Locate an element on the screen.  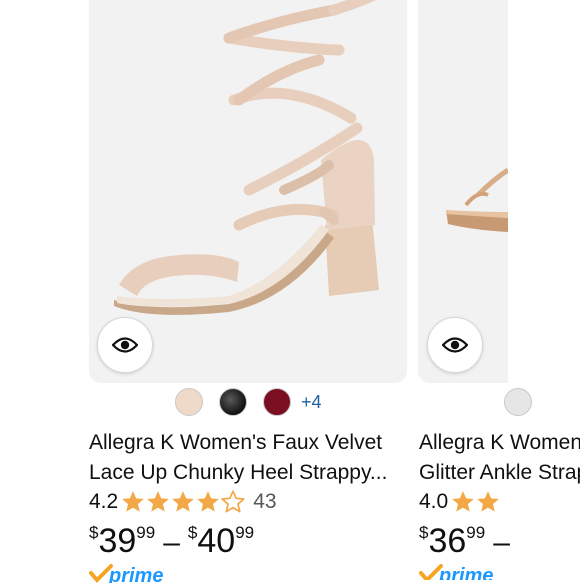
color-swatch-burgundy is located at coordinates (277, 402).